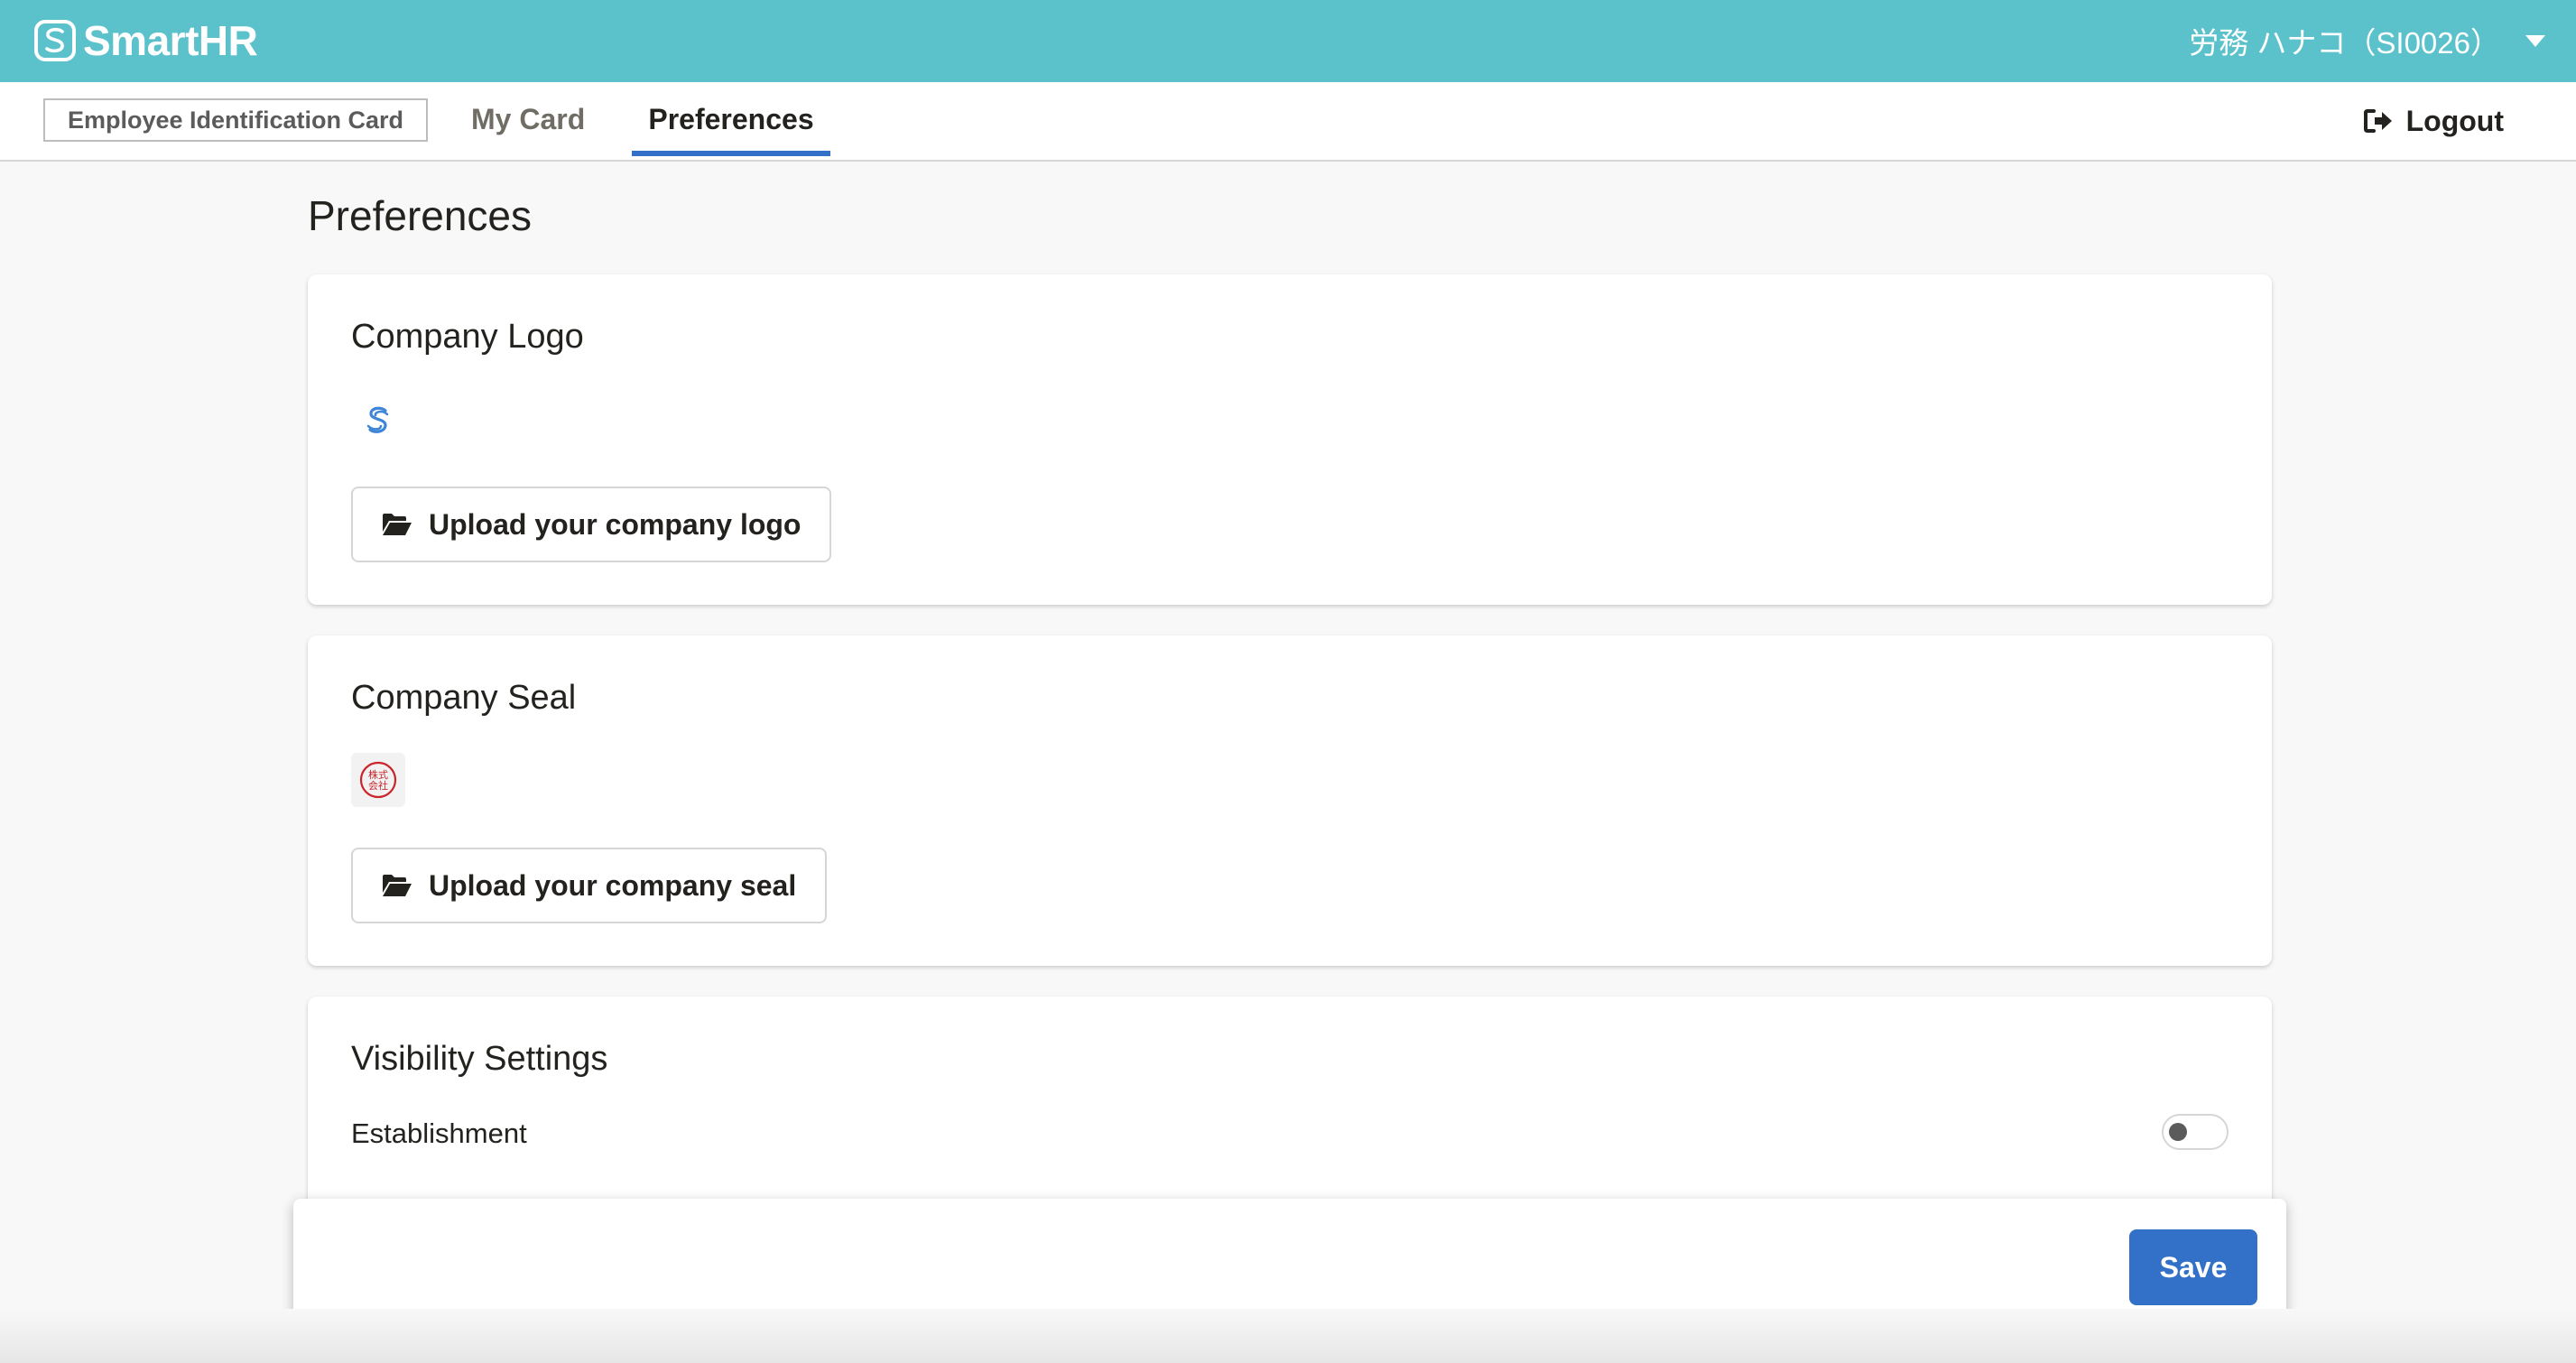  I want to click on logout-button: Logout, so click(2433, 121).